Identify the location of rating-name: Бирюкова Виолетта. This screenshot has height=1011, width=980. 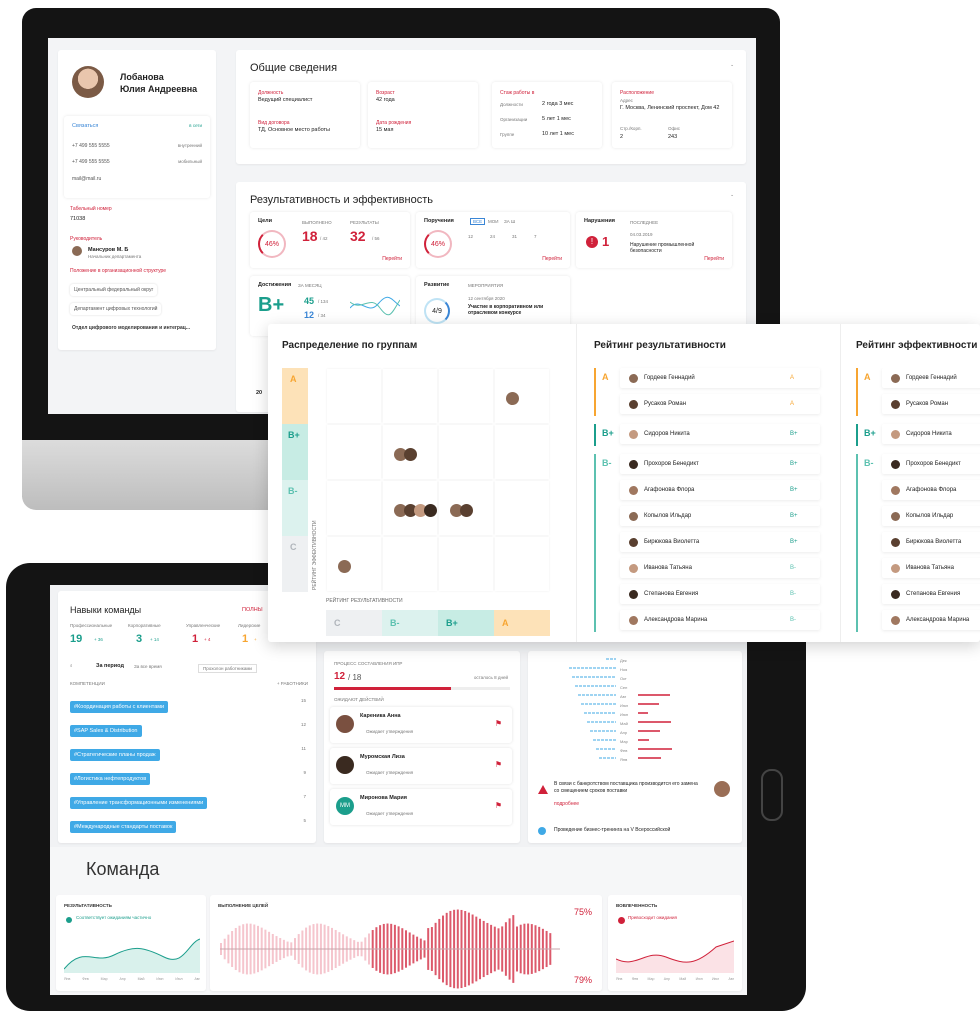
(934, 542).